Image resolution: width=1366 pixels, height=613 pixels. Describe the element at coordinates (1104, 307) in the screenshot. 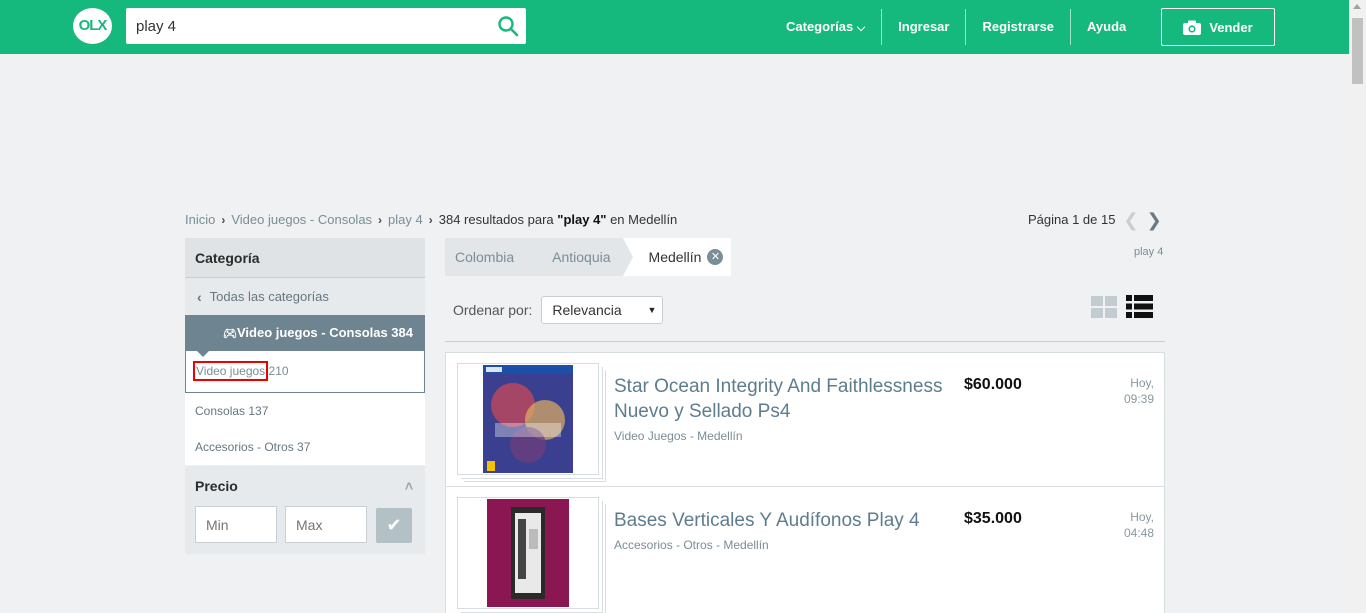

I see `grid-view-icon` at that location.